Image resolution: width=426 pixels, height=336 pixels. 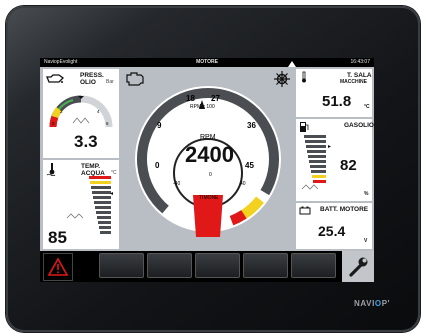 I want to click on oil-pressure-panel: PRESS. OLIO Bar 0 2 4 6 3.3, so click(x=81, y=113).